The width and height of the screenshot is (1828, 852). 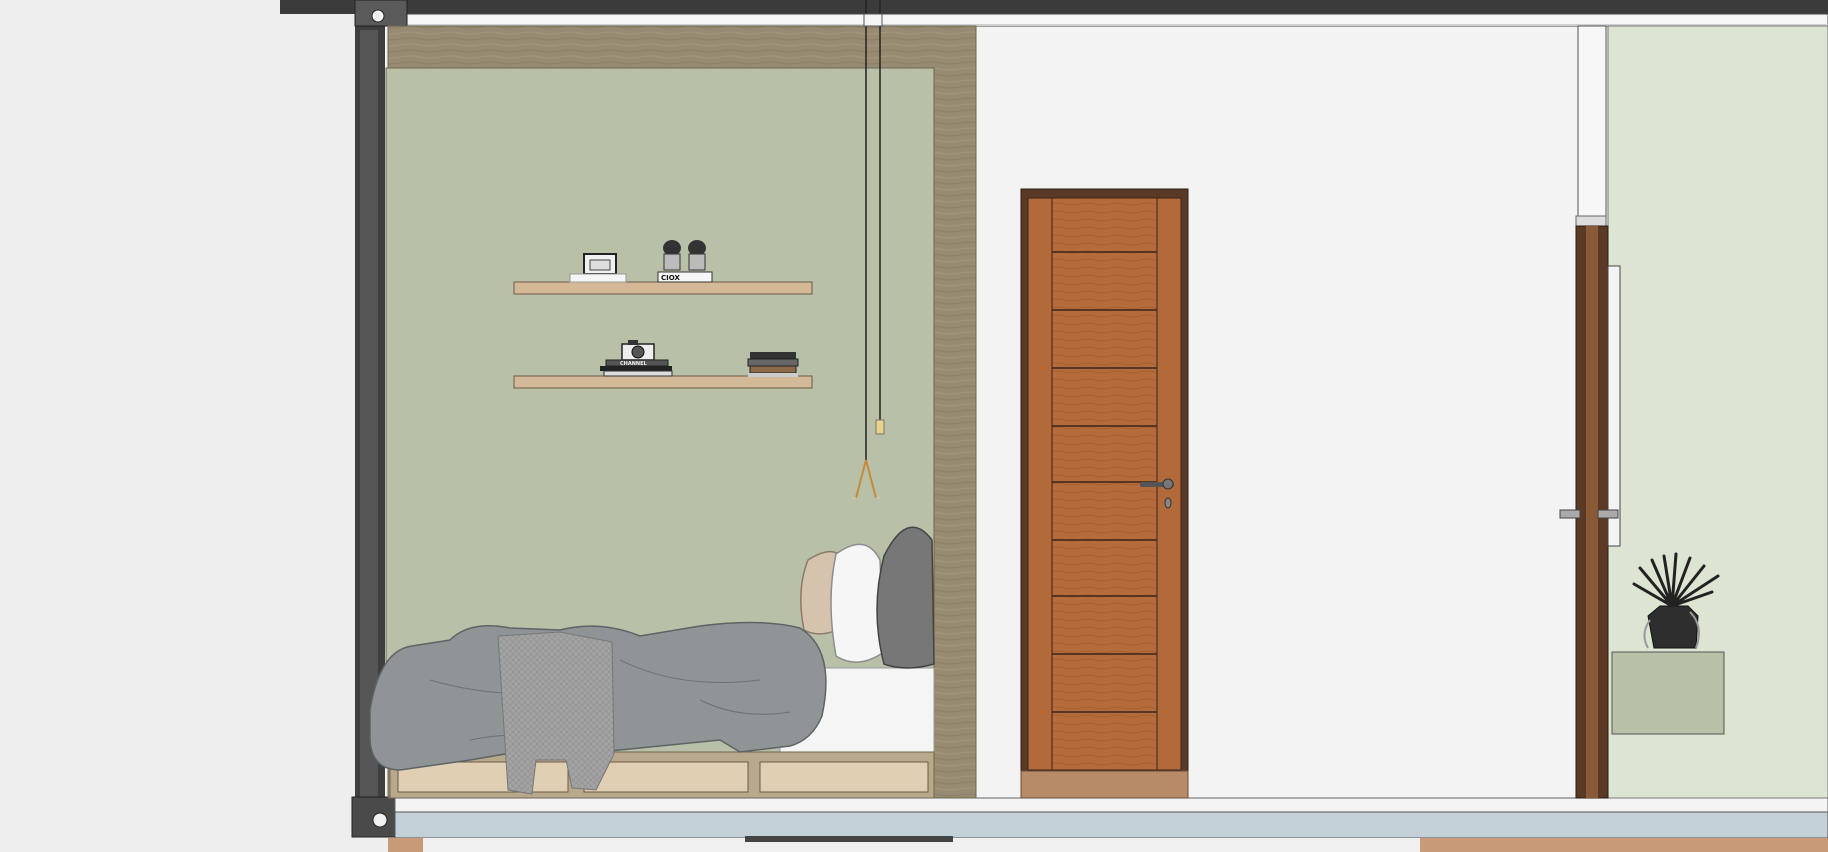 I want to click on column-bolt-top, so click(x=378, y=16).